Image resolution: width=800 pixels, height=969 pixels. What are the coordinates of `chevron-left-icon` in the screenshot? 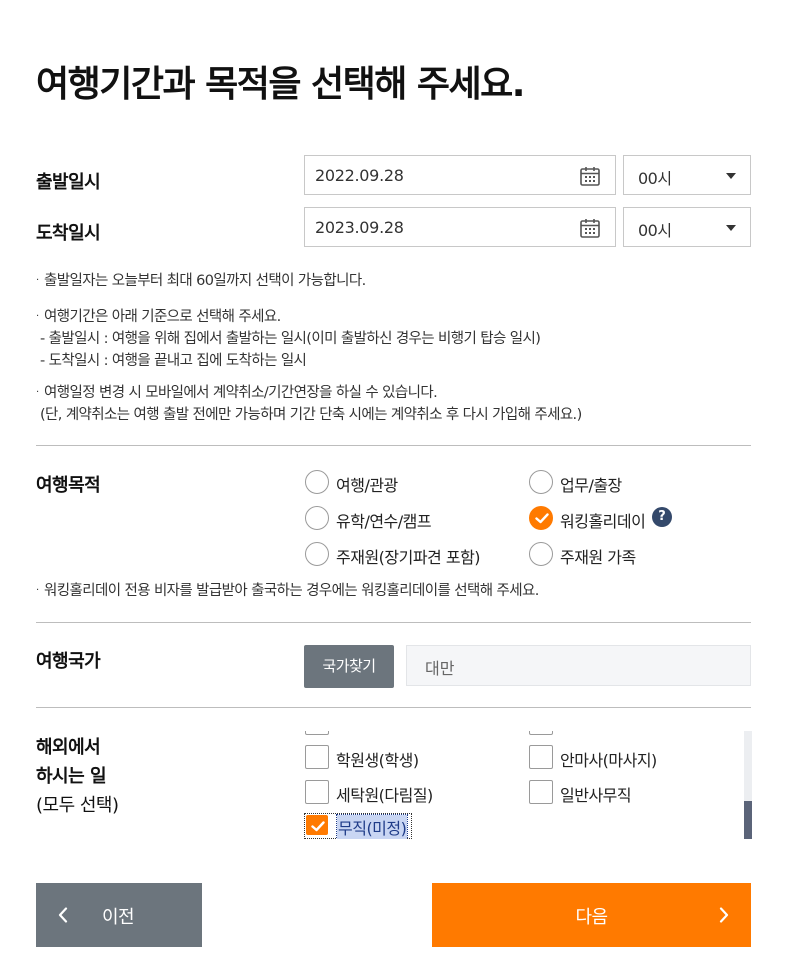 It's located at (63, 915).